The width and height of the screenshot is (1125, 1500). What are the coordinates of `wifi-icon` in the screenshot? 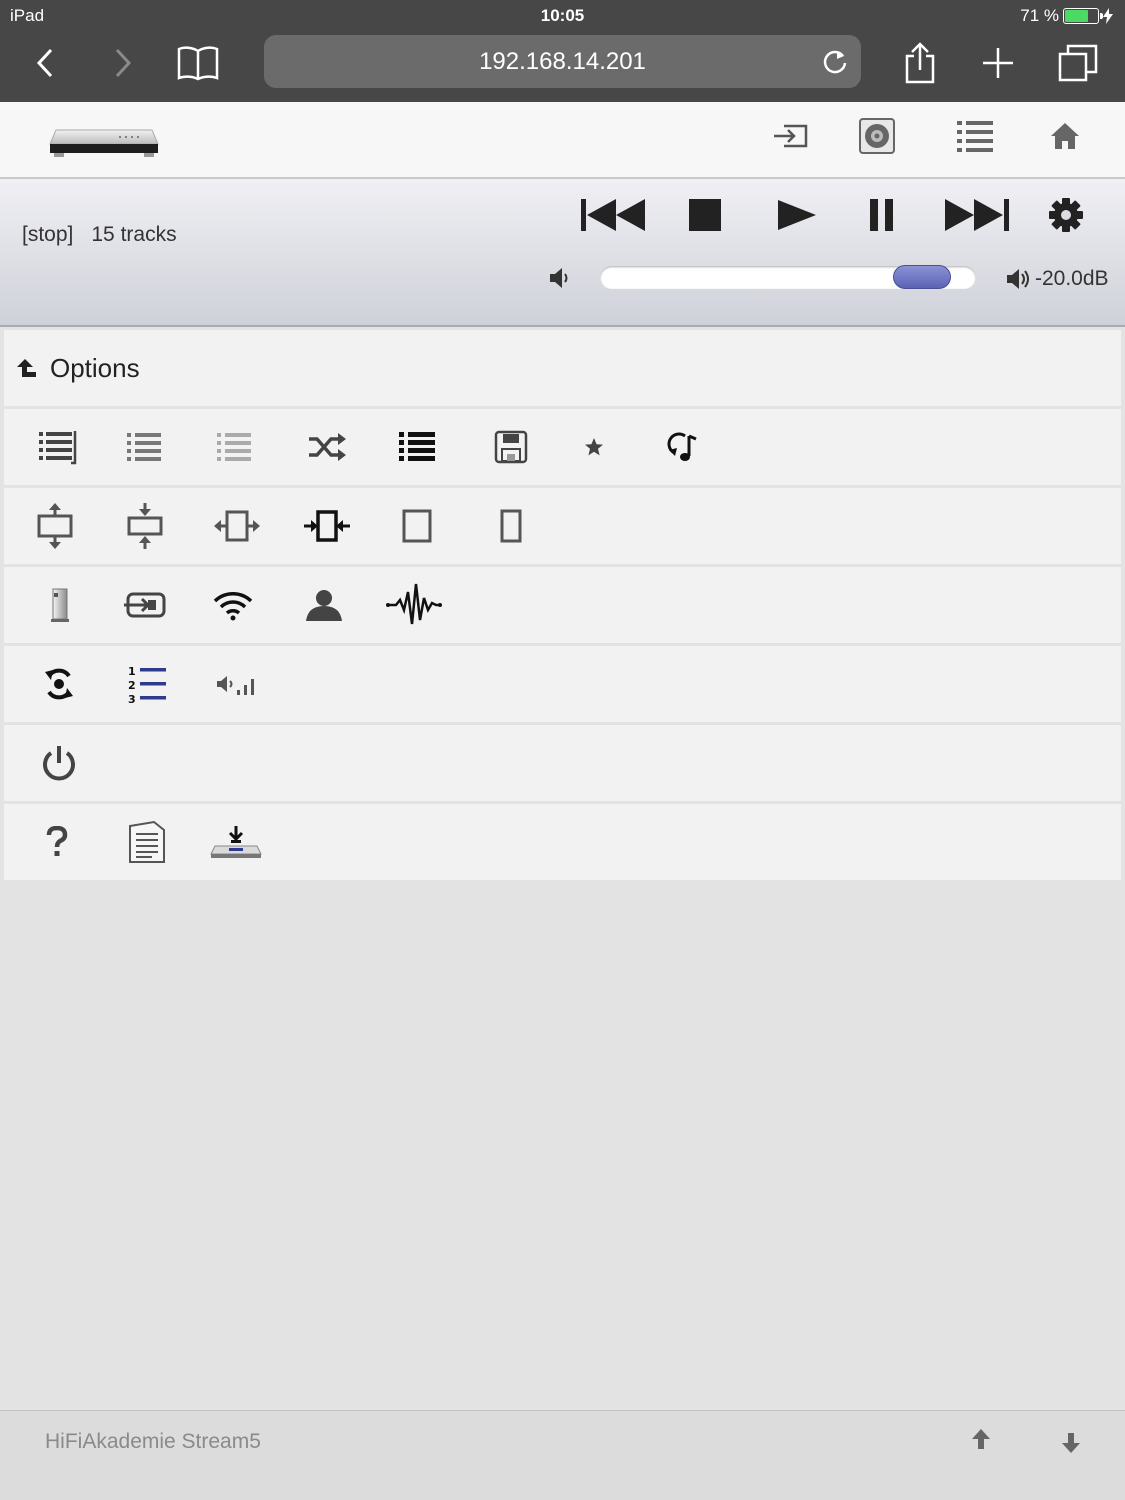 It's located at (233, 606).